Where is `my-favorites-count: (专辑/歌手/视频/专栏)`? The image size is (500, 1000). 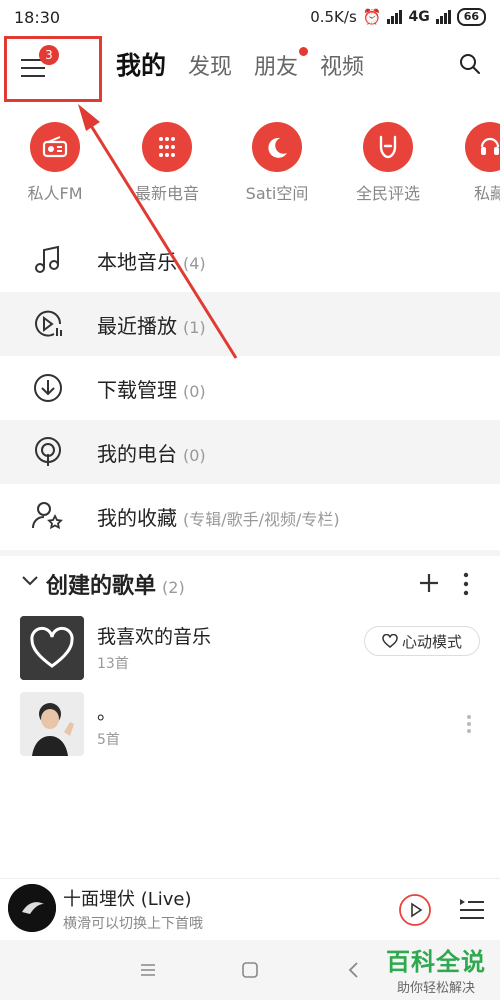
my-favorites-count: (专辑/歌手/视频/专栏) is located at coordinates (261, 519).